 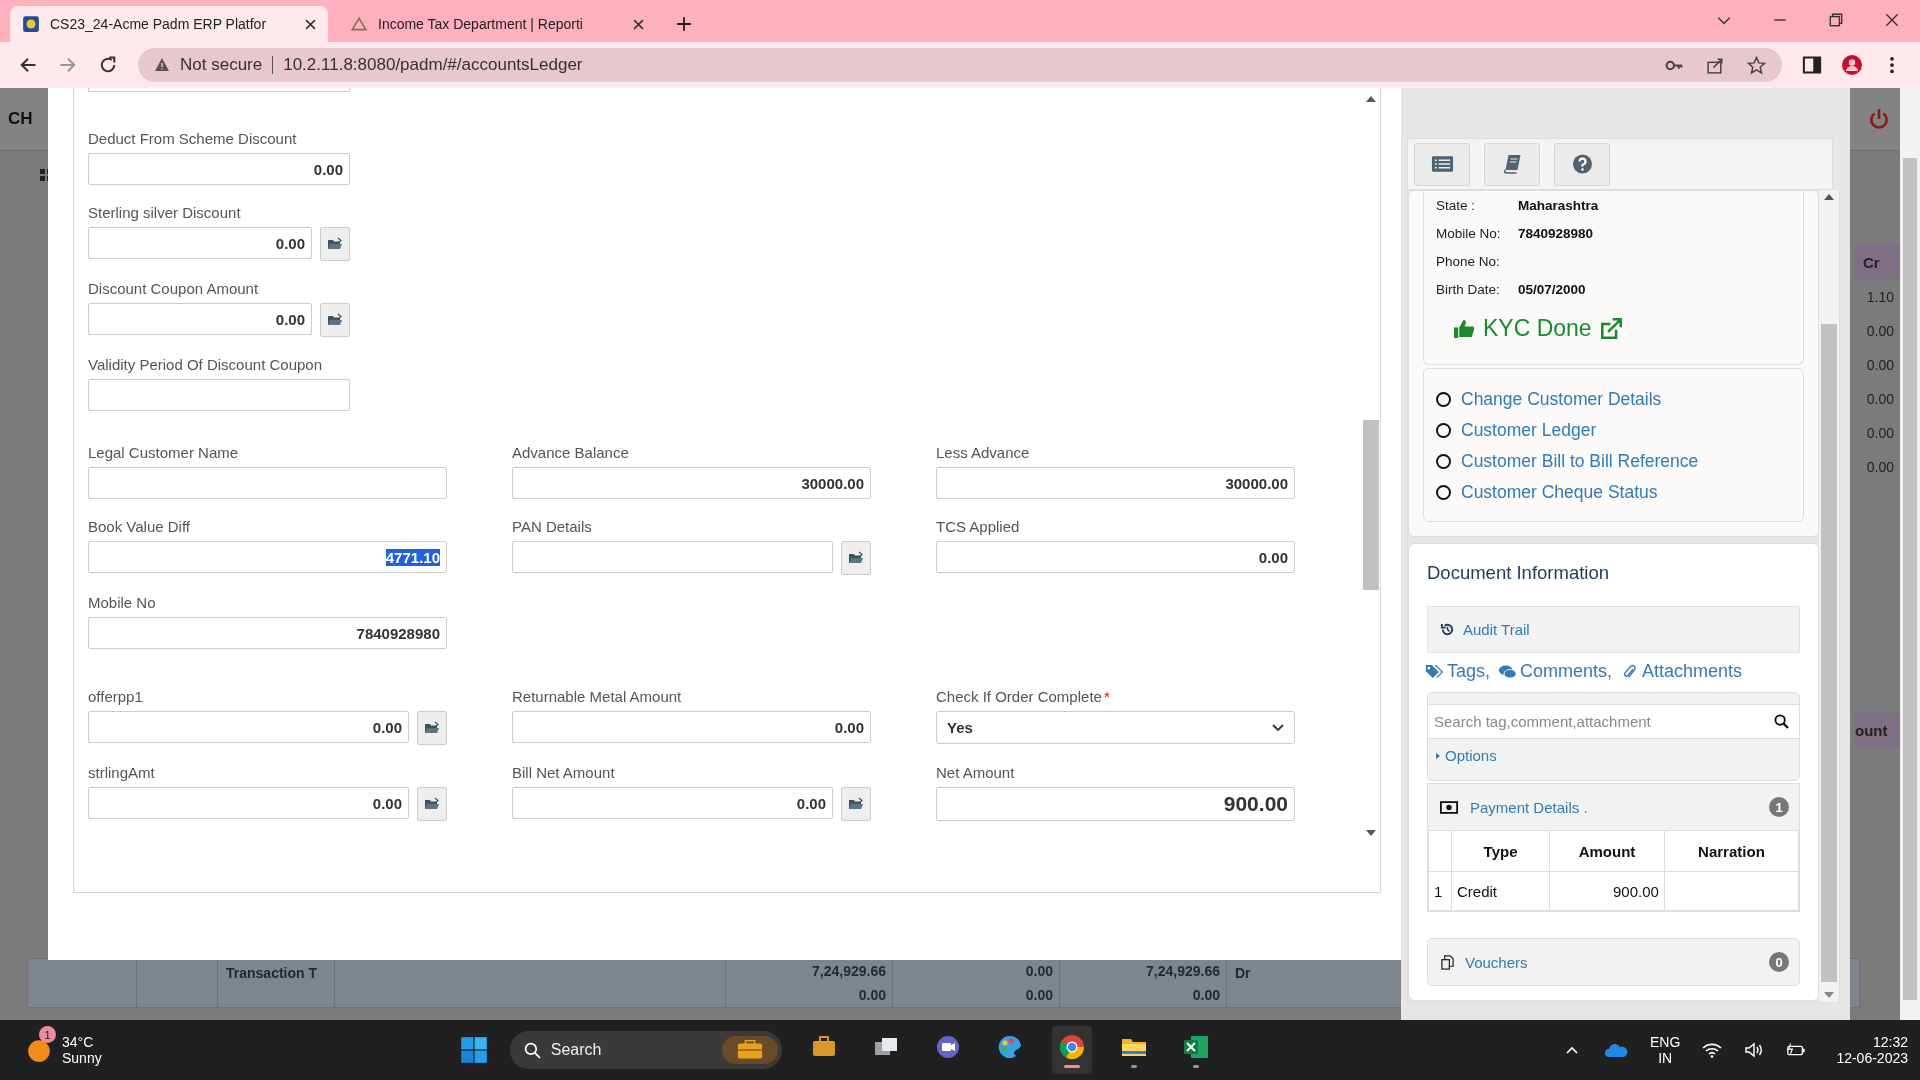 What do you see at coordinates (159, 24) in the screenshot?
I see `tab-title: CS23_24-Acme Padm ERP Platfor` at bounding box center [159, 24].